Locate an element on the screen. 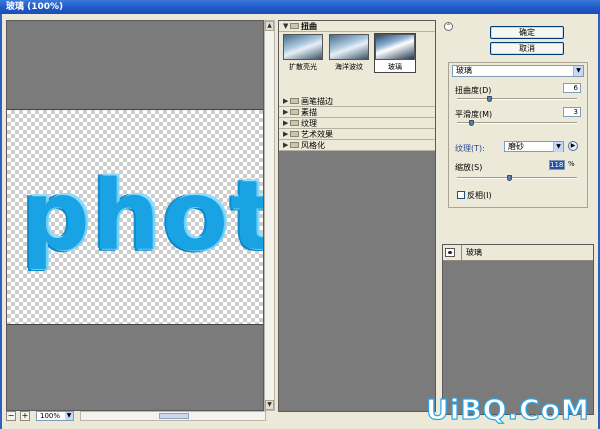  preview-text-effect: phot is located at coordinates (142, 216).